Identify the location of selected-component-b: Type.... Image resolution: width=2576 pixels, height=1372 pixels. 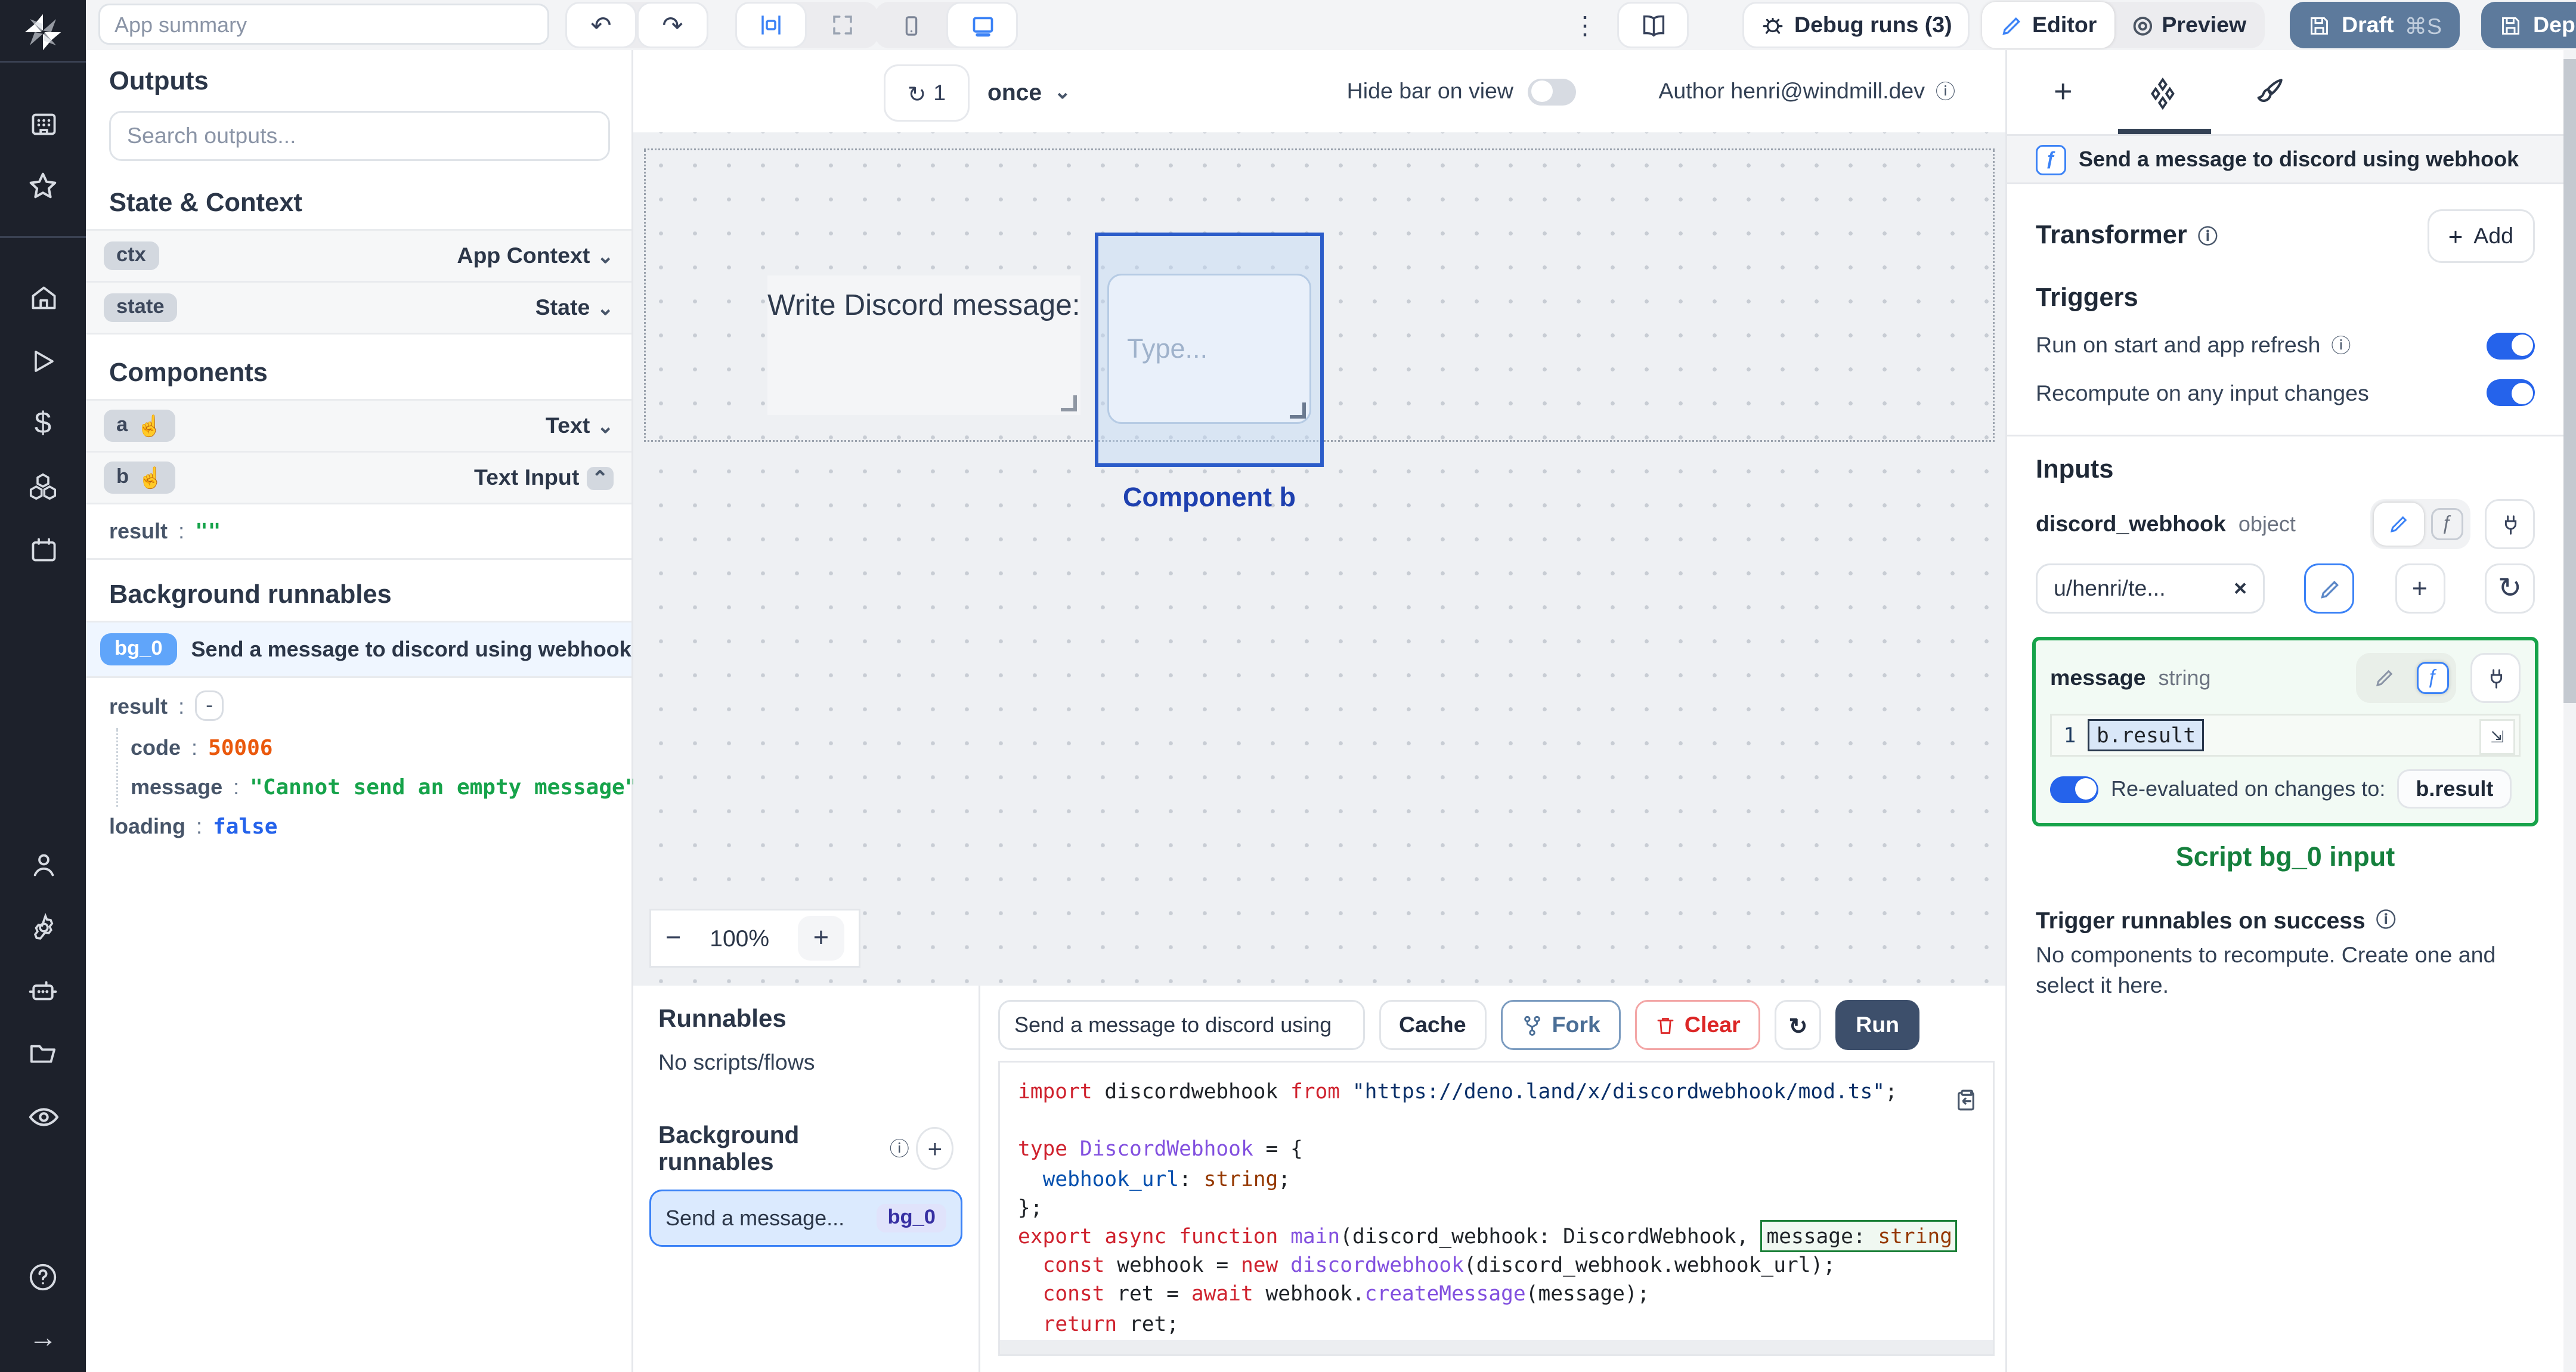
(1210, 350).